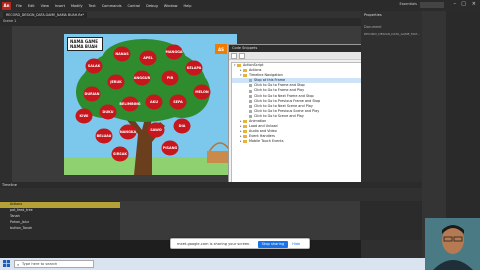 The width and height of the screenshot is (480, 270). I want to click on webcam-overlay, so click(452, 244).